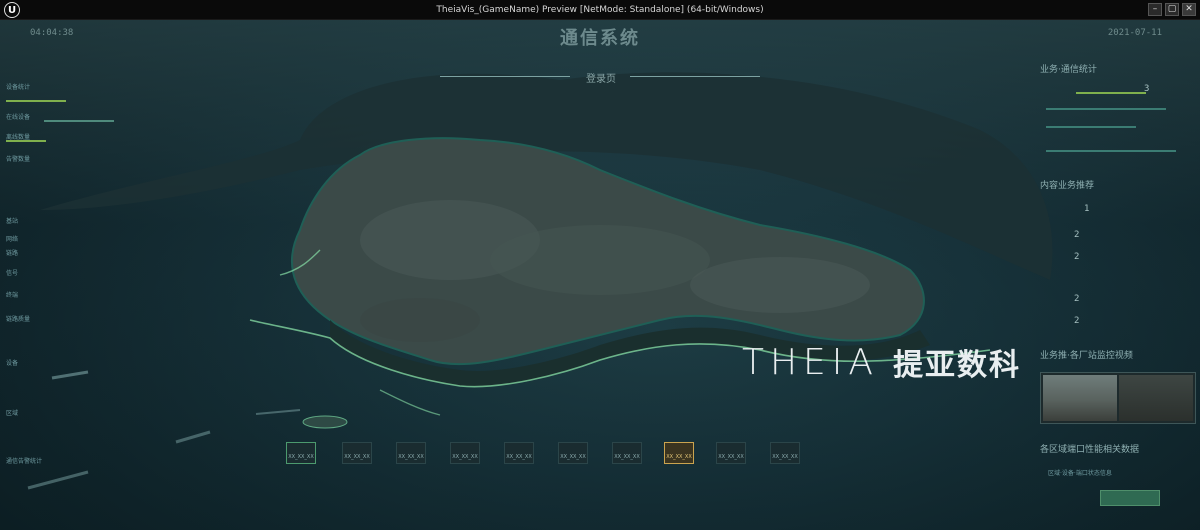 This screenshot has width=1200, height=530. What do you see at coordinates (12, 295) in the screenshot?
I see `left-row-label: 终端` at bounding box center [12, 295].